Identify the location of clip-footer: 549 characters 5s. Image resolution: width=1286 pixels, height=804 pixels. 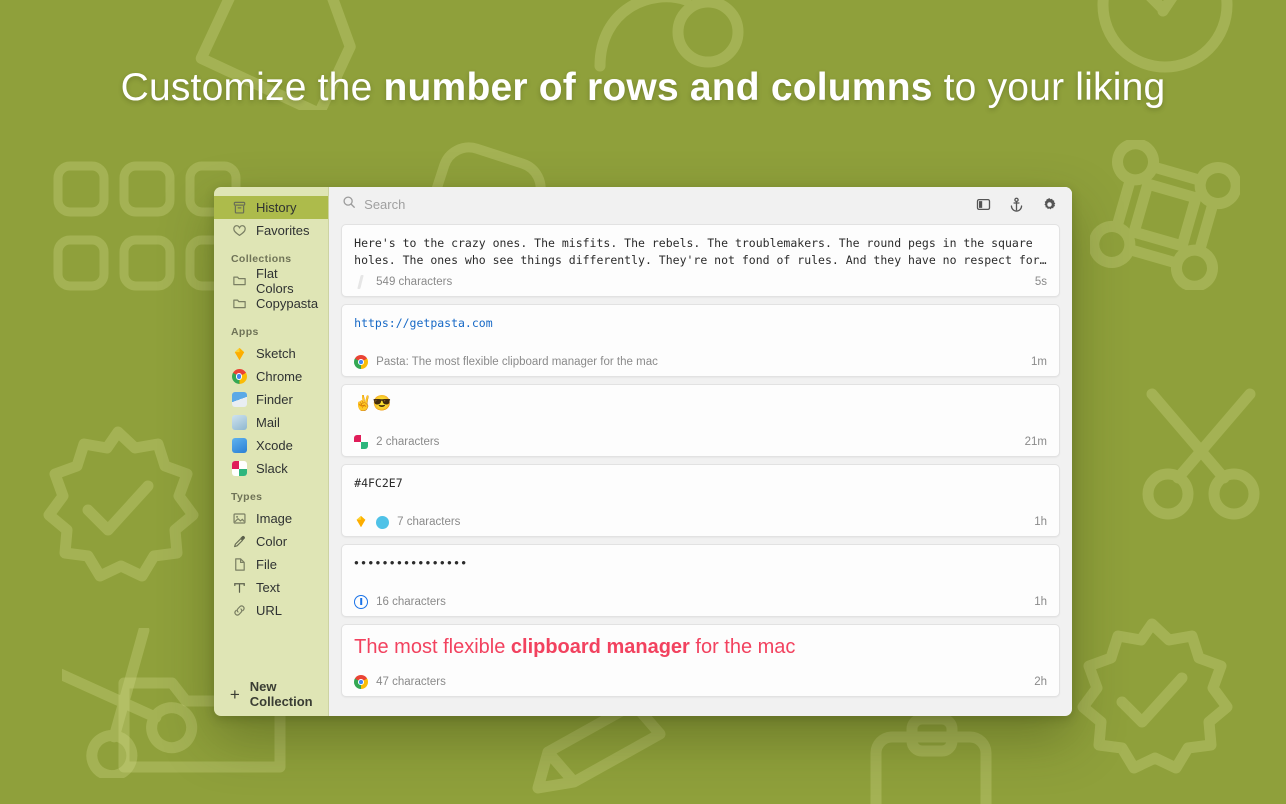
(700, 282).